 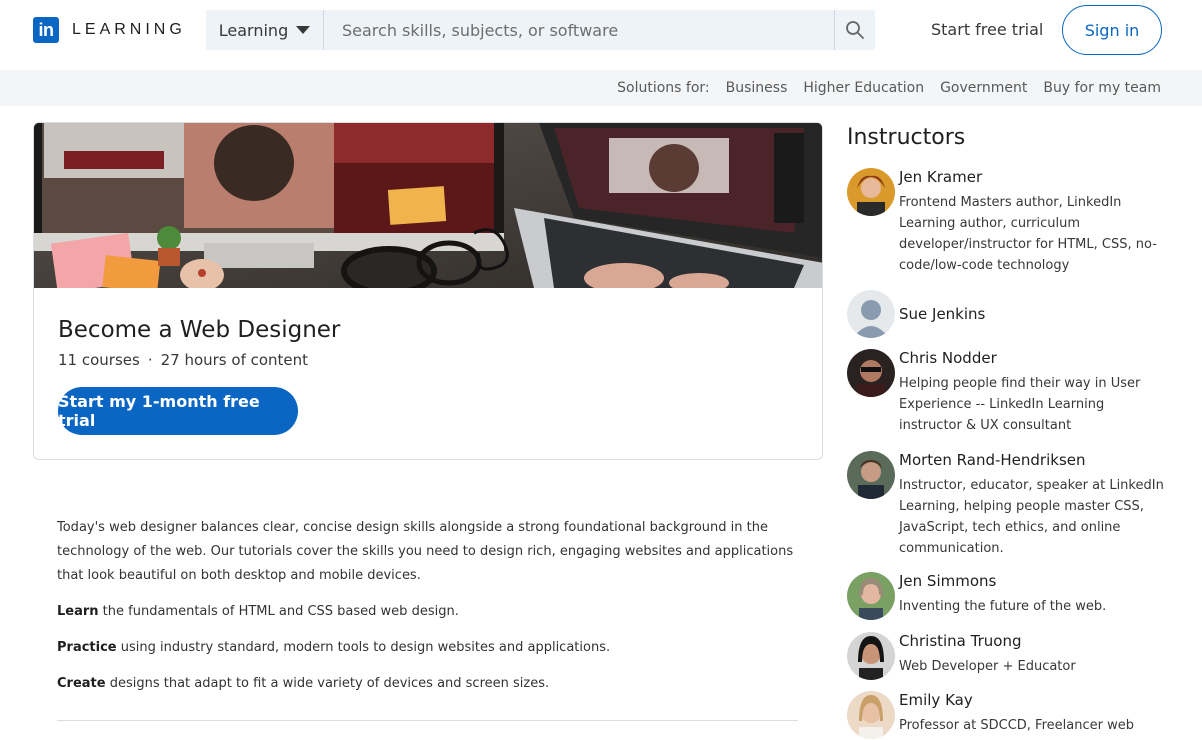 I want to click on instructor-name: Christina Truong, so click(x=960, y=641).